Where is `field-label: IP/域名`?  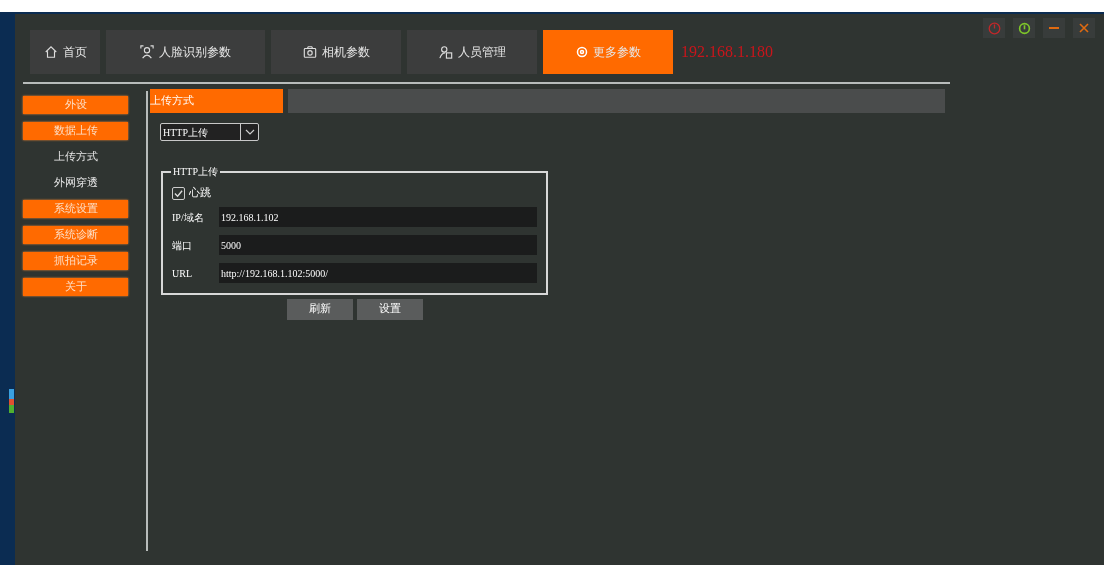 field-label: IP/域名 is located at coordinates (188, 217).